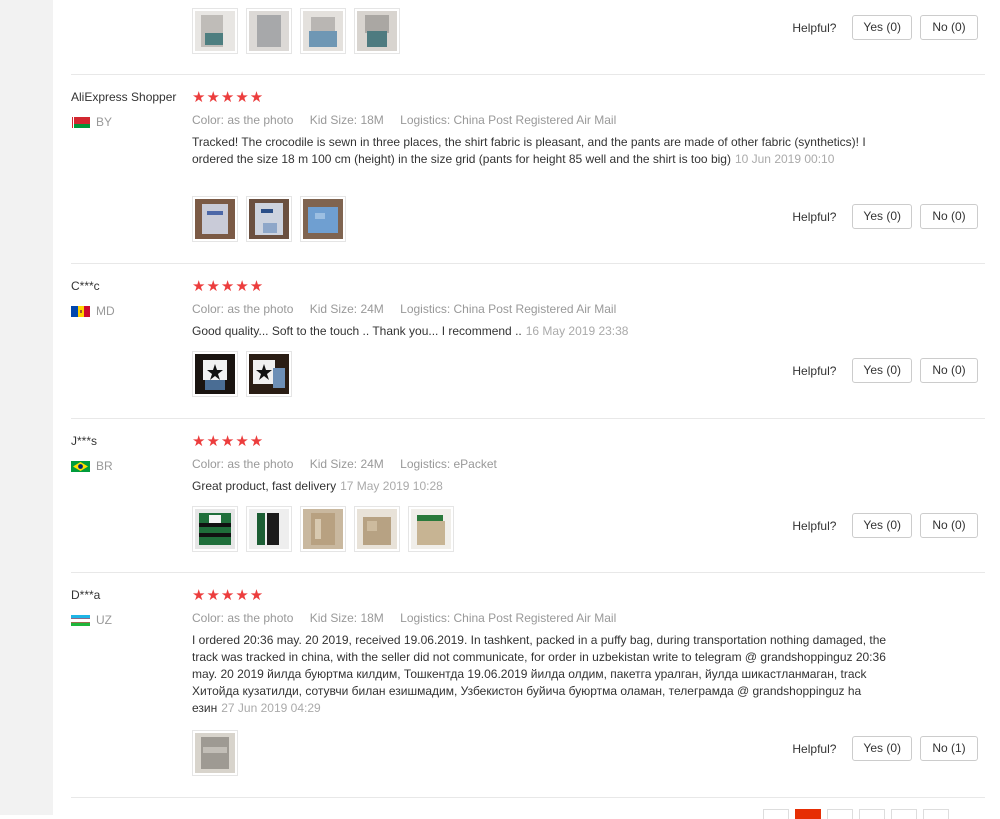 This screenshot has width=1000, height=819. Describe the element at coordinates (391, 486) in the screenshot. I see `review-date: 17 May 2019 10:28` at that location.